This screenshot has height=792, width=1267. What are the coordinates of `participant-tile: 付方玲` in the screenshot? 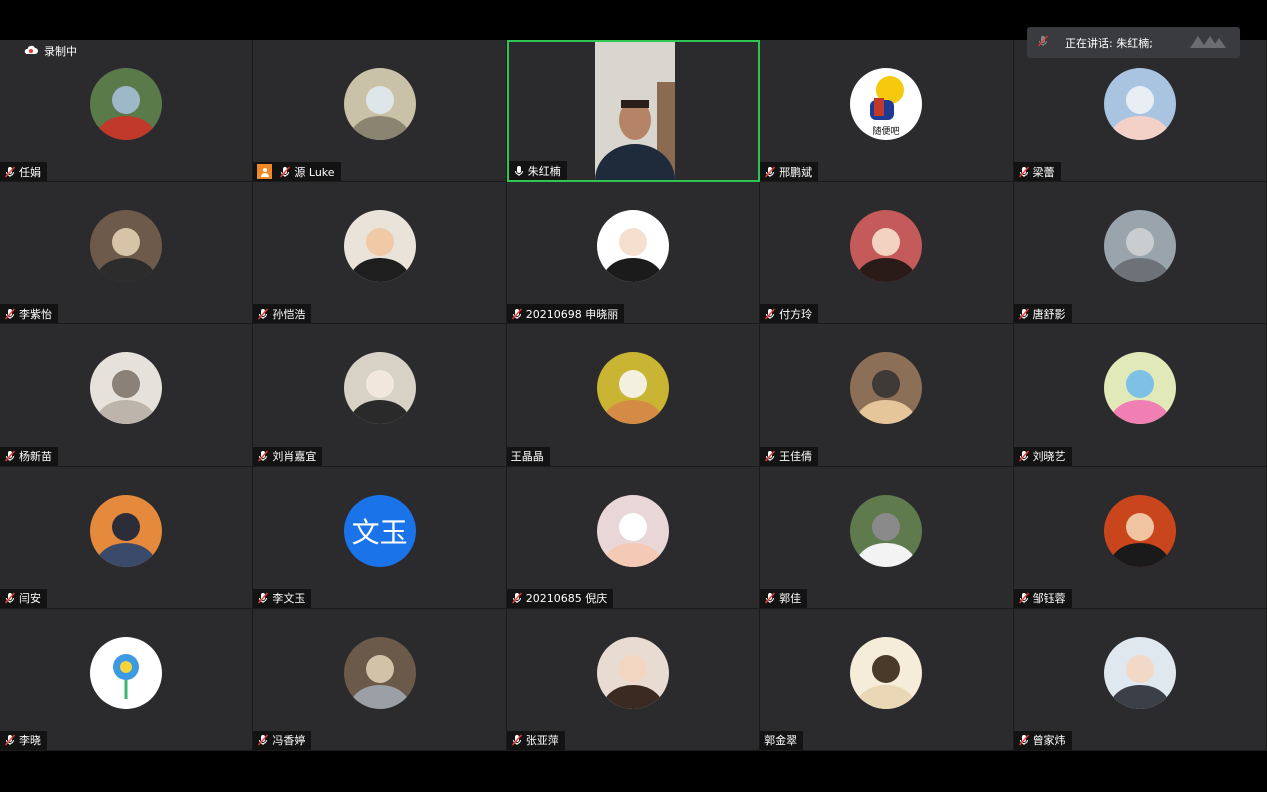 It's located at (887, 253).